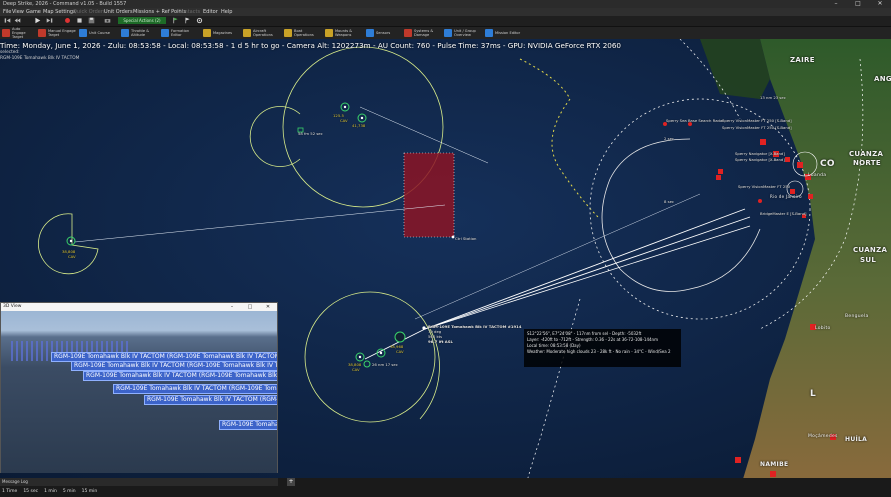 This screenshot has height=497, width=891. What do you see at coordinates (69, 492) in the screenshot?
I see `time-5min-button: 5 min` at bounding box center [69, 492].